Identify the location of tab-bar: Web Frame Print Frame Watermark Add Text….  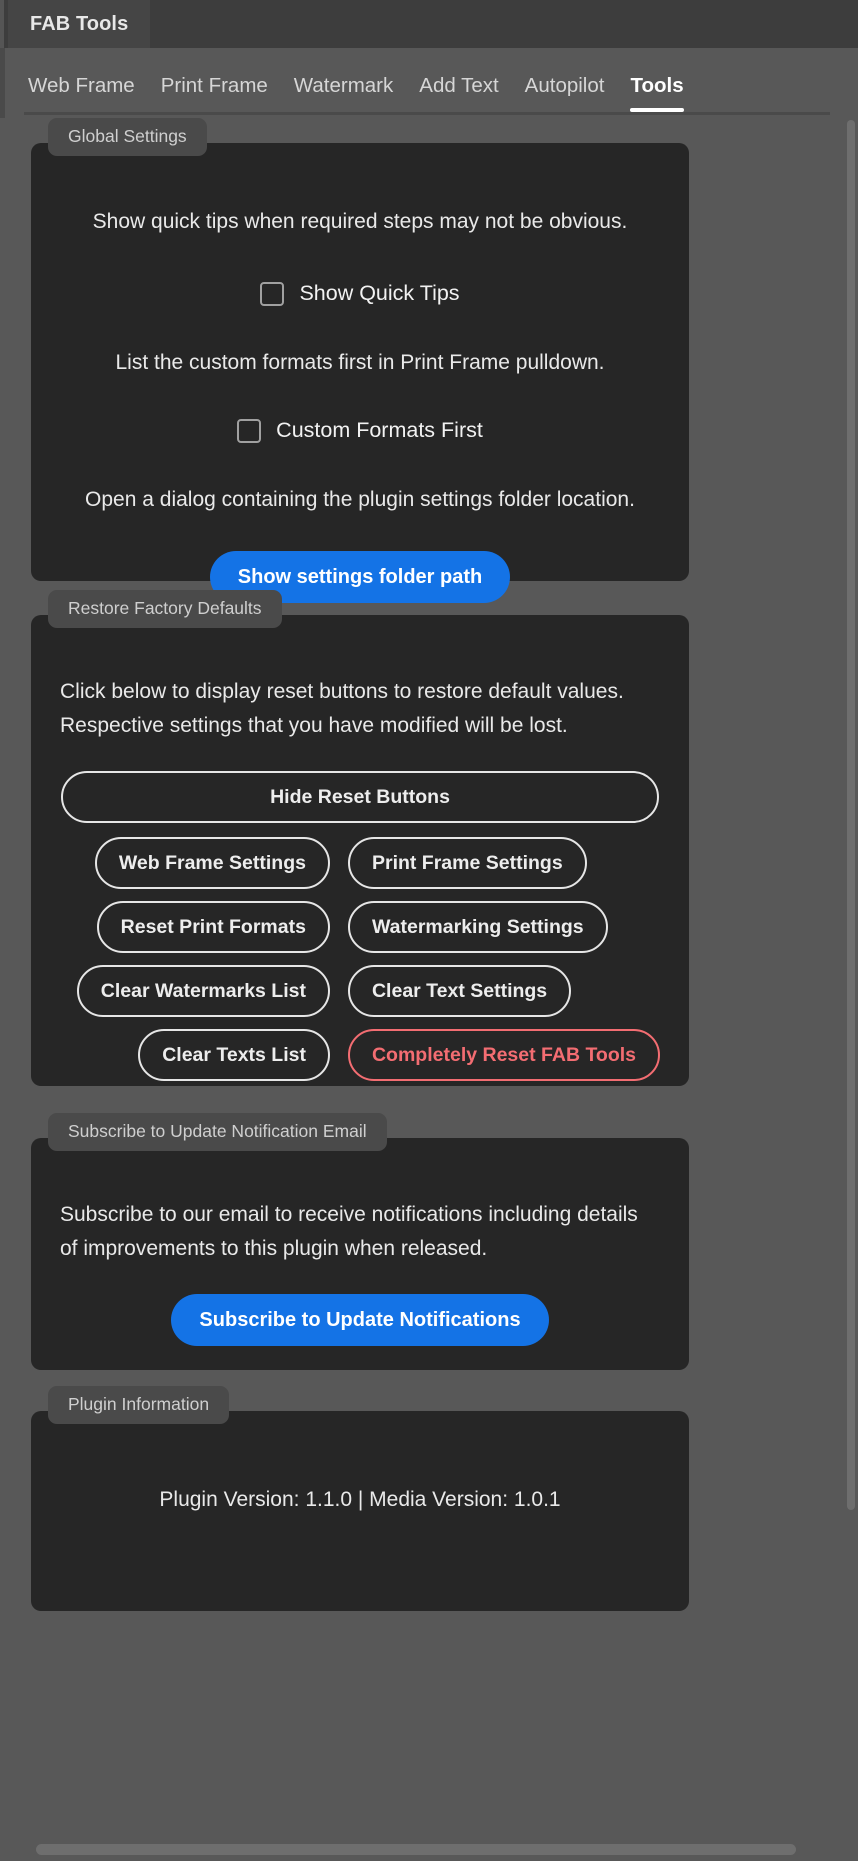
(429, 83).